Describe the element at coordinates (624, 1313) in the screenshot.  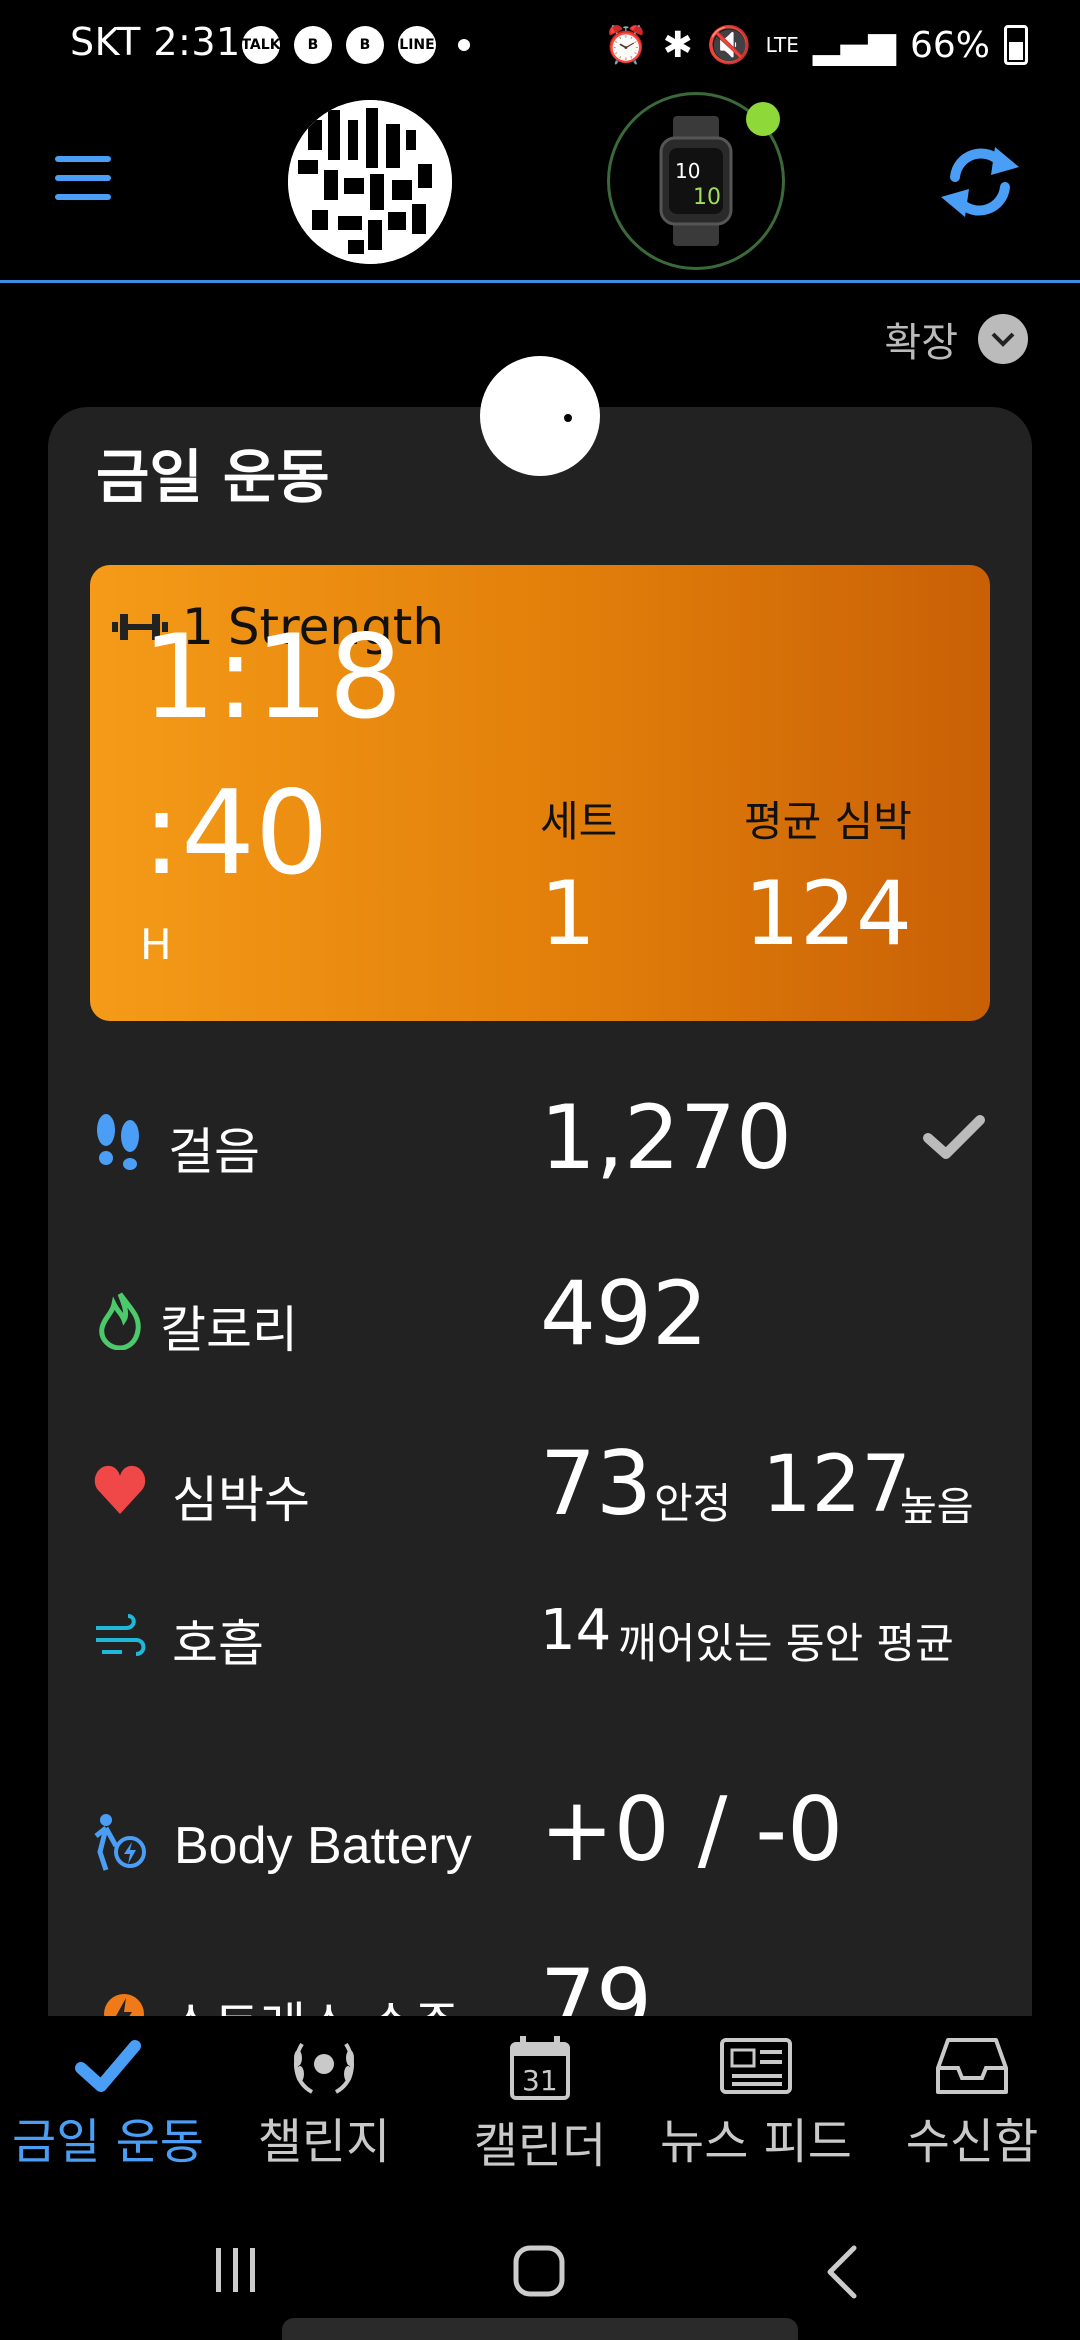
I see `calories-value: 492` at that location.